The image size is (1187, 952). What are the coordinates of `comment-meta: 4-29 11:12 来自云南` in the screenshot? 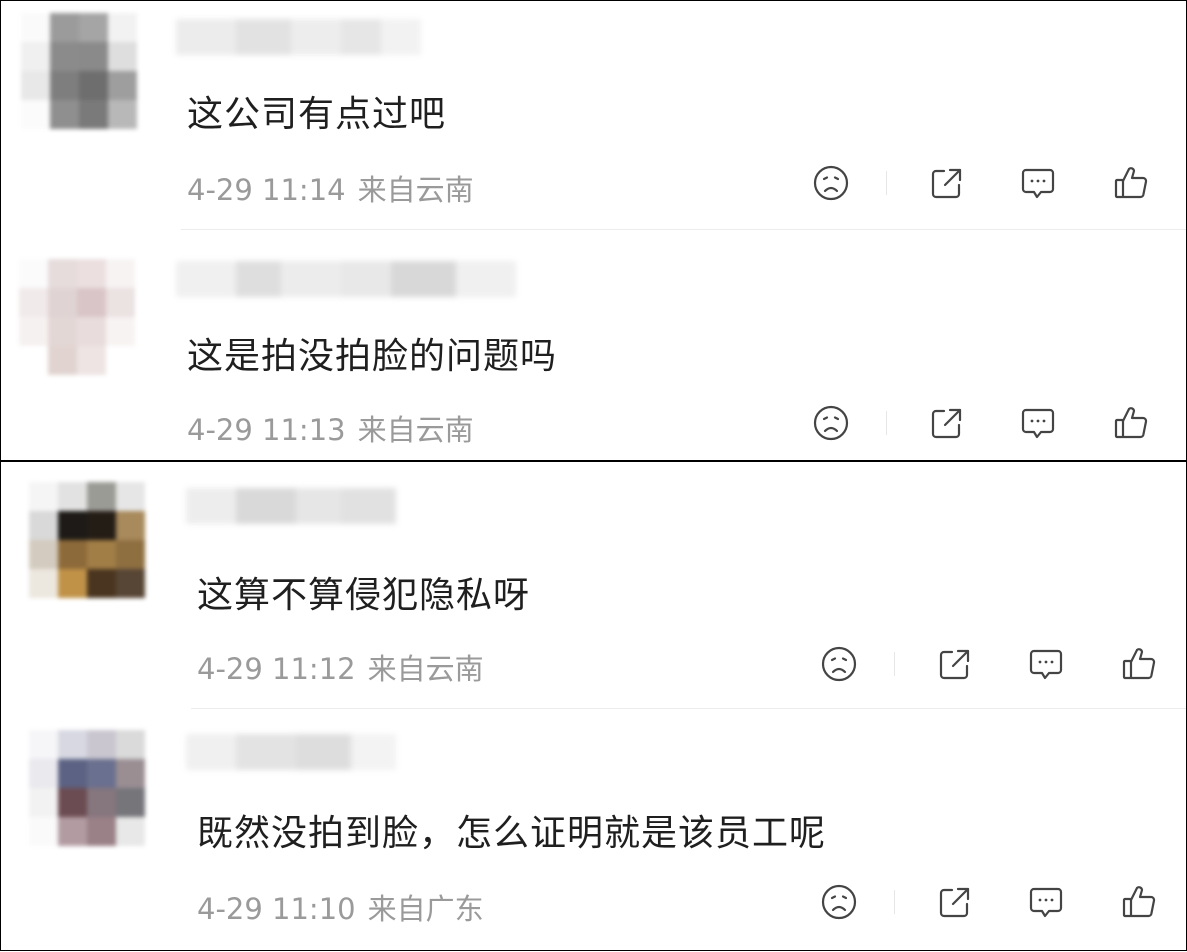 It's located at (340, 667).